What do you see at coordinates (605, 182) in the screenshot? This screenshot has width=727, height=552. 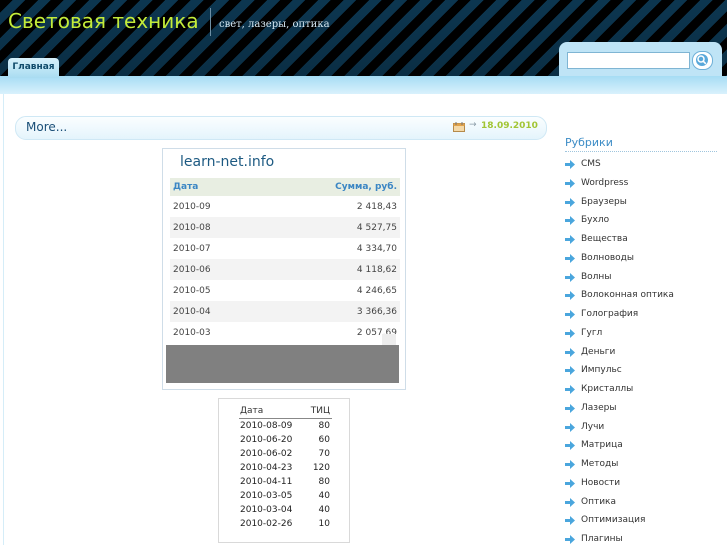 I see `sidebar-category-label: Wordpress` at bounding box center [605, 182].